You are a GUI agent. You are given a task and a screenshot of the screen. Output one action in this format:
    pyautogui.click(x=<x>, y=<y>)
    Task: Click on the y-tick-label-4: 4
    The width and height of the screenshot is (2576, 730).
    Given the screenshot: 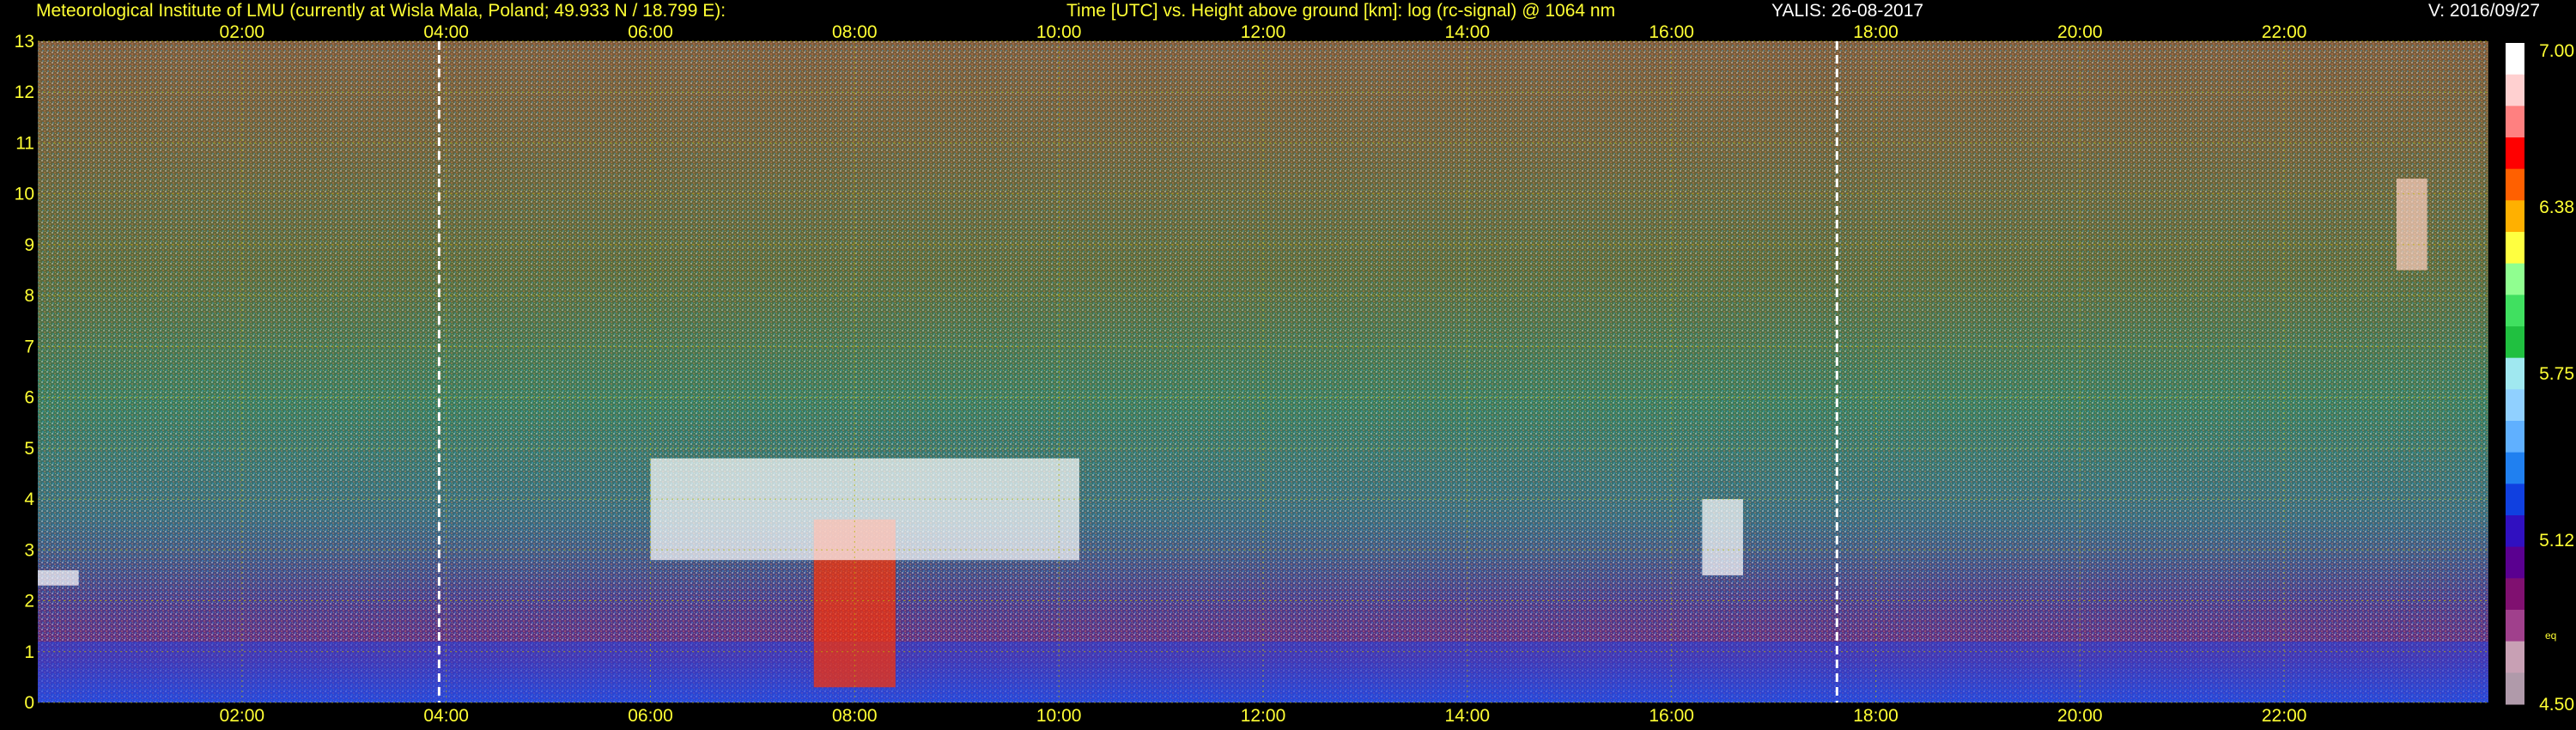 What is the action you would take?
    pyautogui.click(x=29, y=499)
    